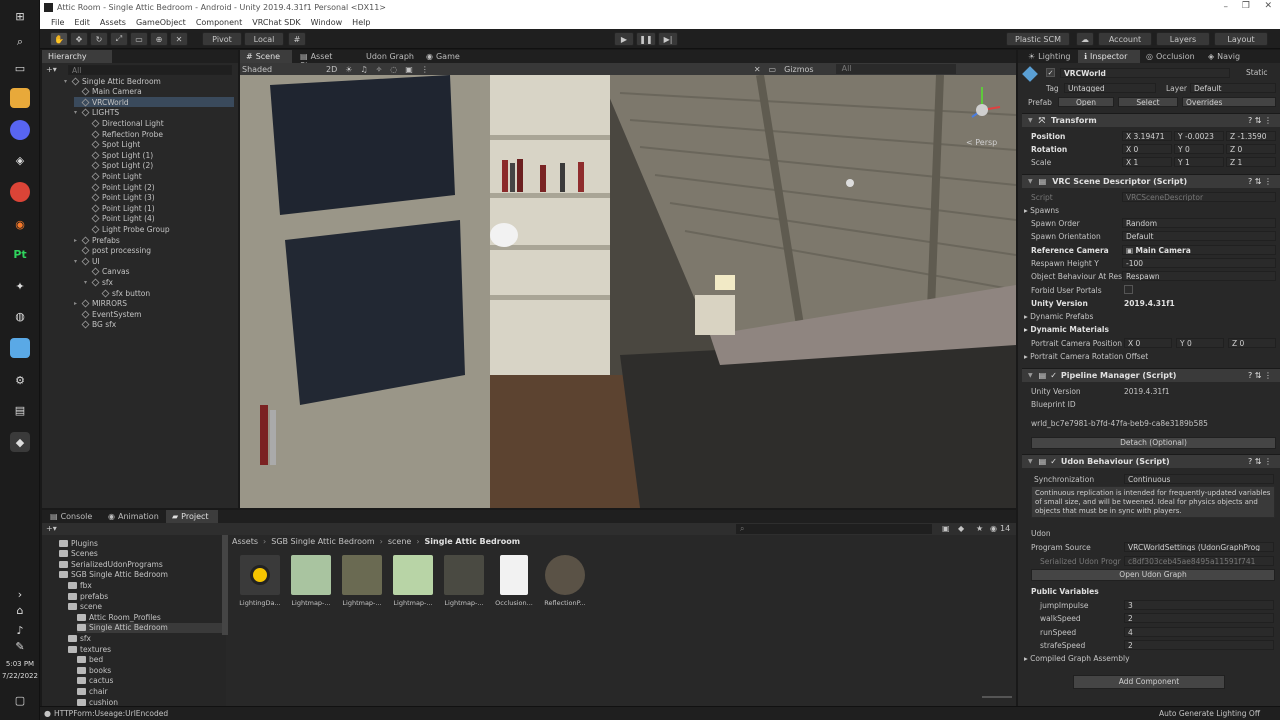 Image resolution: width=1280 pixels, height=720 pixels. Describe the element at coordinates (390, 56) in the screenshot. I see `tab-udon-graph: Udon Graph` at that location.